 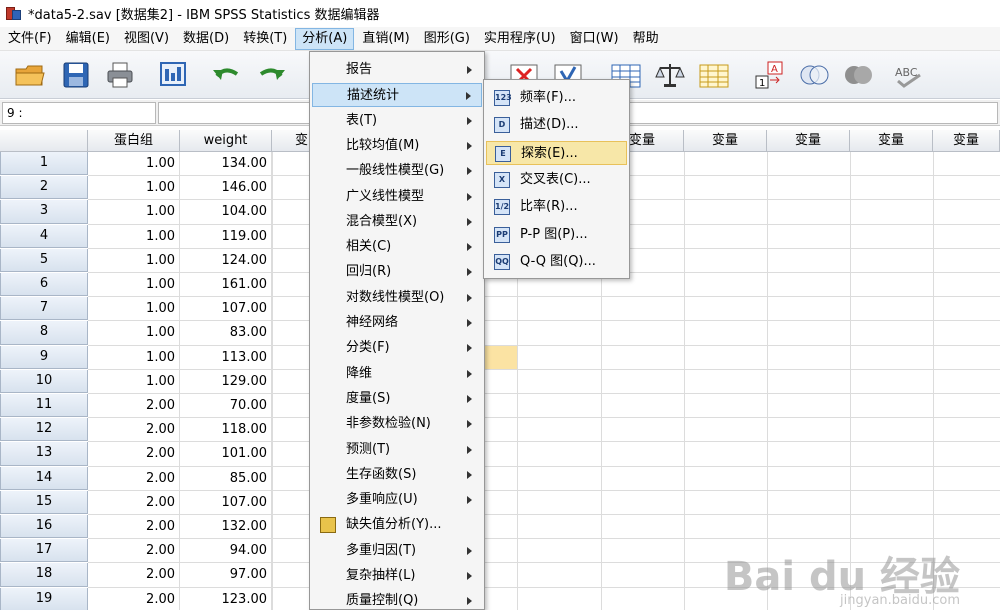 What do you see at coordinates (501, 357) in the screenshot?
I see `selected-cell` at bounding box center [501, 357].